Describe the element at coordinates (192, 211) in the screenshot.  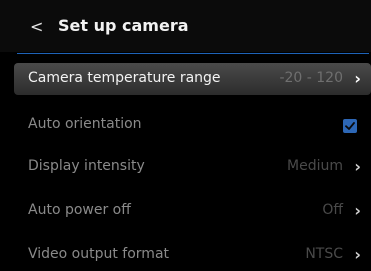
I see `menu-item-auto-power-off: Auto power off Off ›` at that location.